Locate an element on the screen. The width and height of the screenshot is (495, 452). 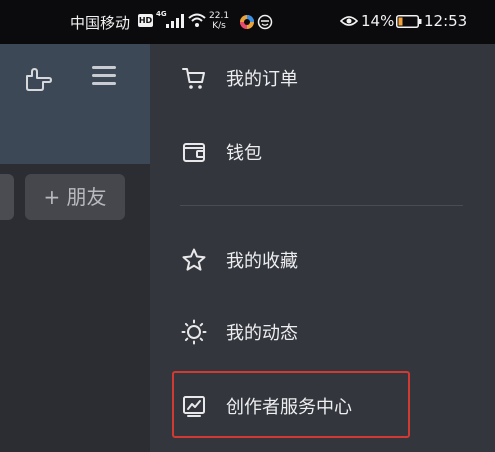
wallet-icon is located at coordinates (194, 152).